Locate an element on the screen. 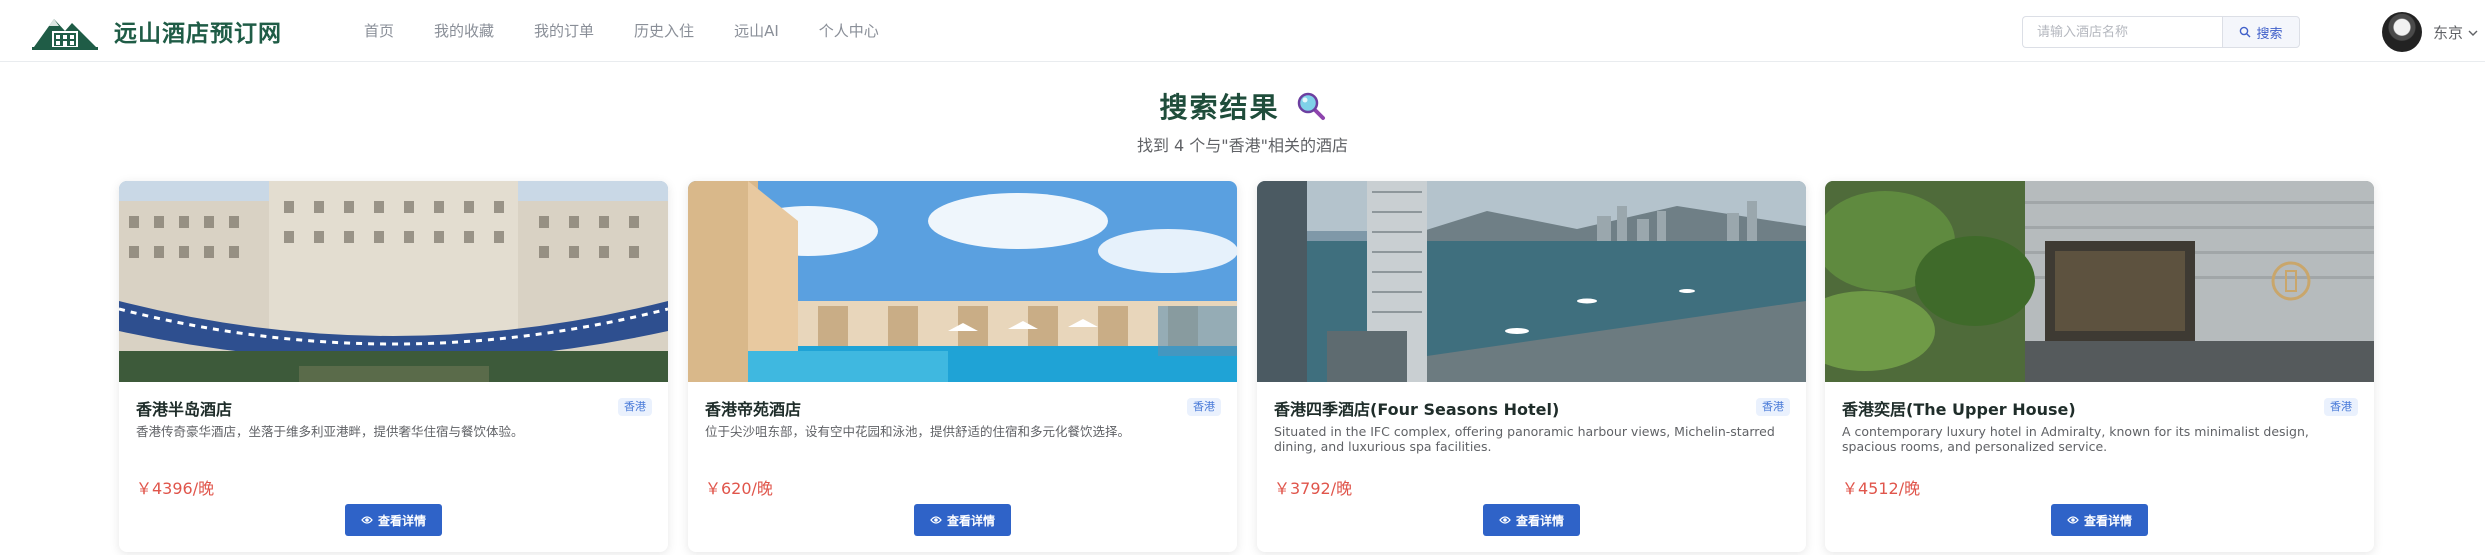 Image resolution: width=2485 pixels, height=555 pixels. search-icon is located at coordinates (2245, 32).